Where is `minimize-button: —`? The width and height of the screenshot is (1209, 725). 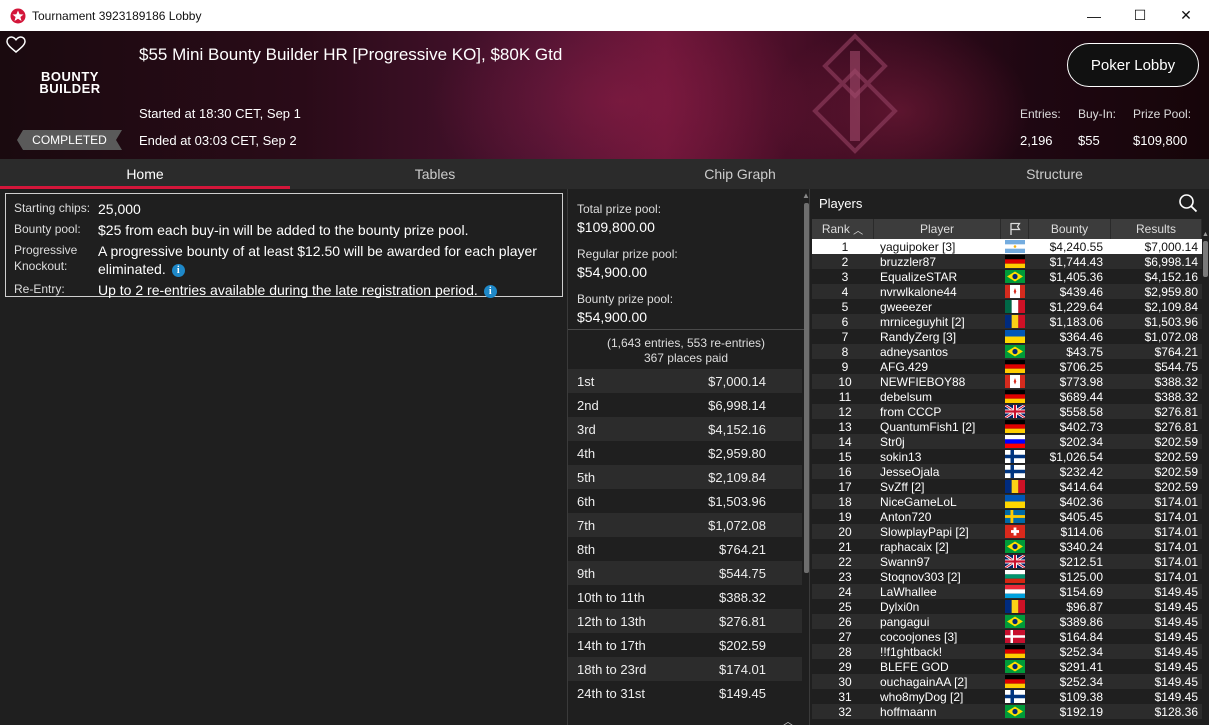 minimize-button: — is located at coordinates (1094, 15).